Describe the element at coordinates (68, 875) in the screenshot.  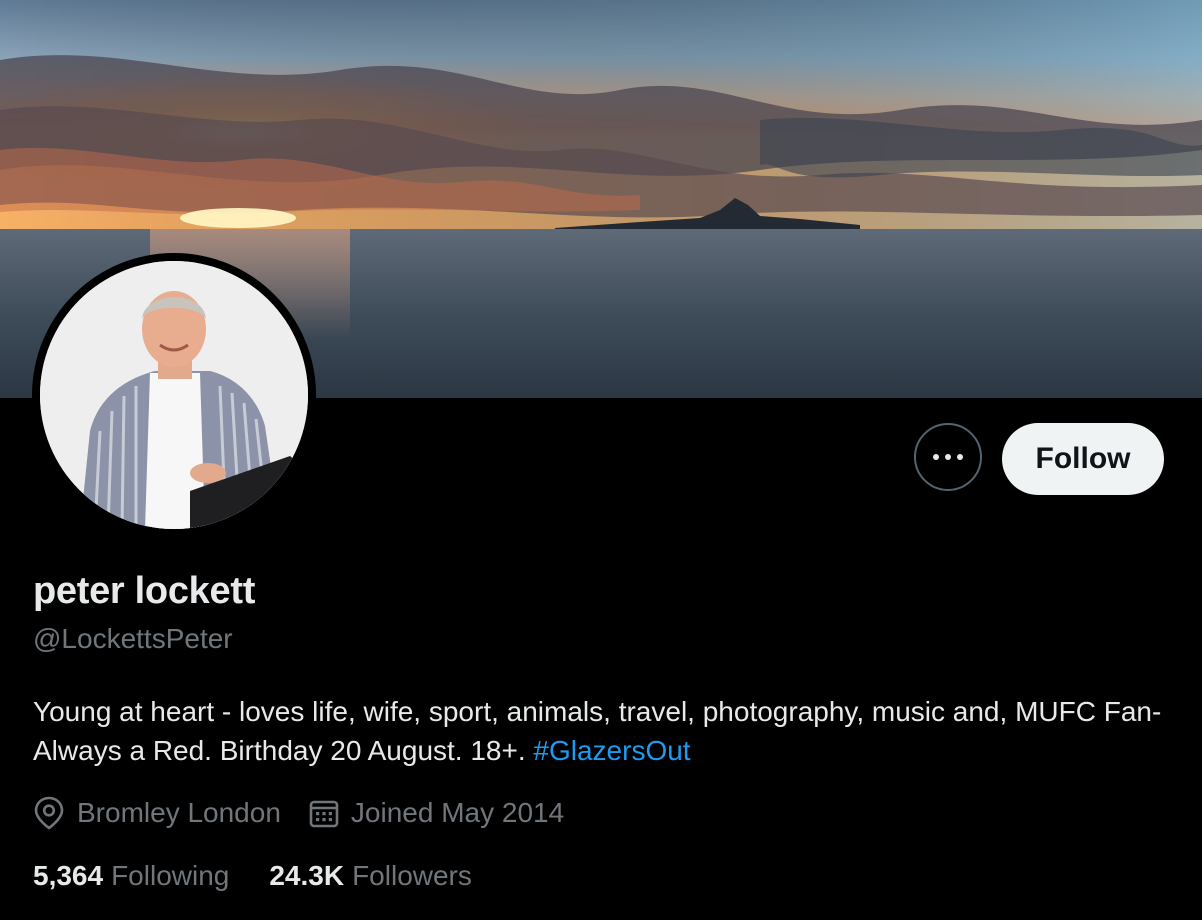
I see `following-count: 5,364` at that location.